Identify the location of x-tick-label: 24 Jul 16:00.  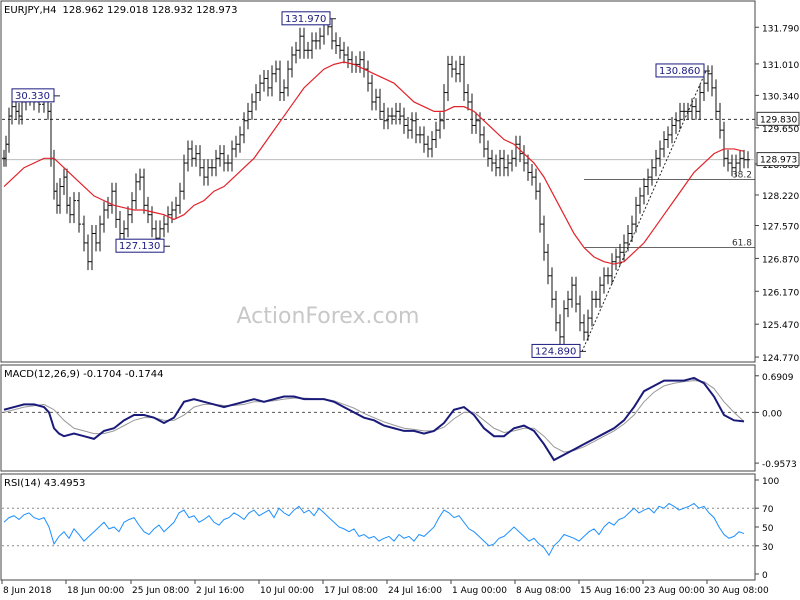
(415, 591).